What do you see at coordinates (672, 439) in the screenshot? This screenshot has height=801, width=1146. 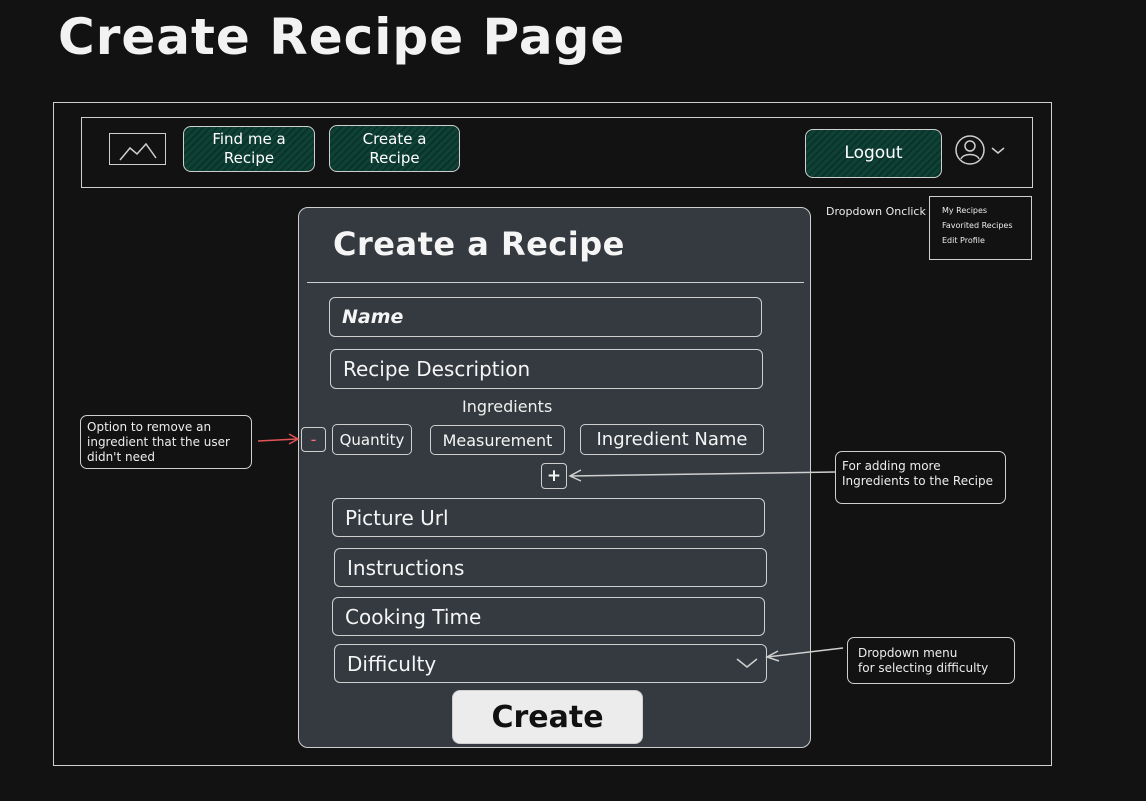 I see `ingredient-name-input: Ingredient Name` at bounding box center [672, 439].